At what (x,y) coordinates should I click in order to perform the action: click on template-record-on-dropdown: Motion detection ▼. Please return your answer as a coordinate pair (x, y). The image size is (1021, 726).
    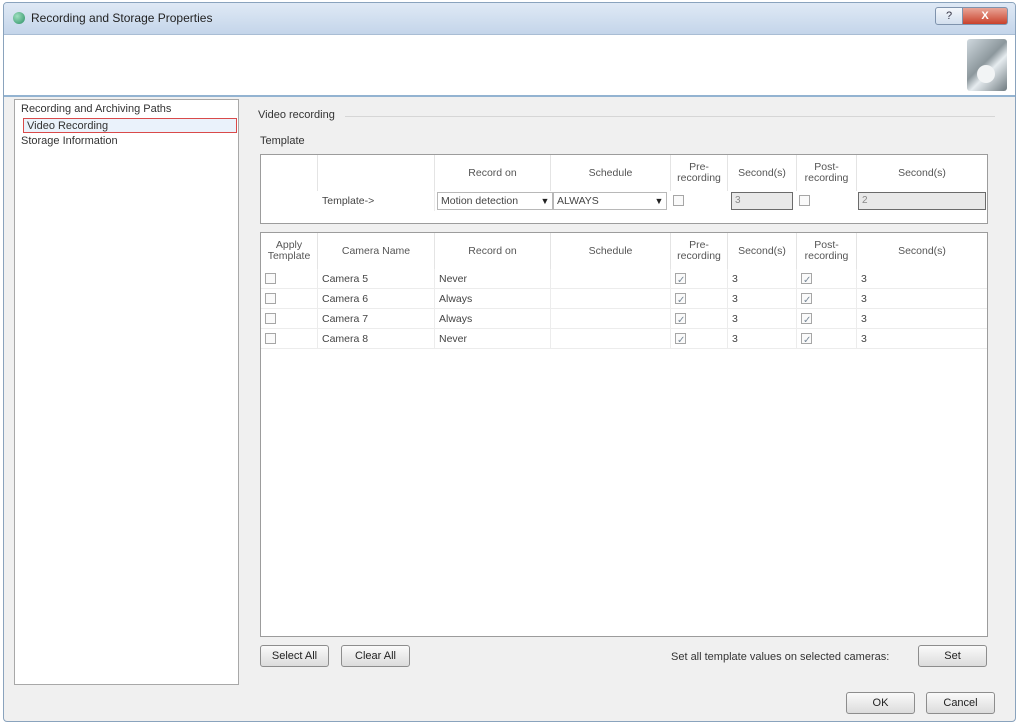
    Looking at the image, I should click on (495, 201).